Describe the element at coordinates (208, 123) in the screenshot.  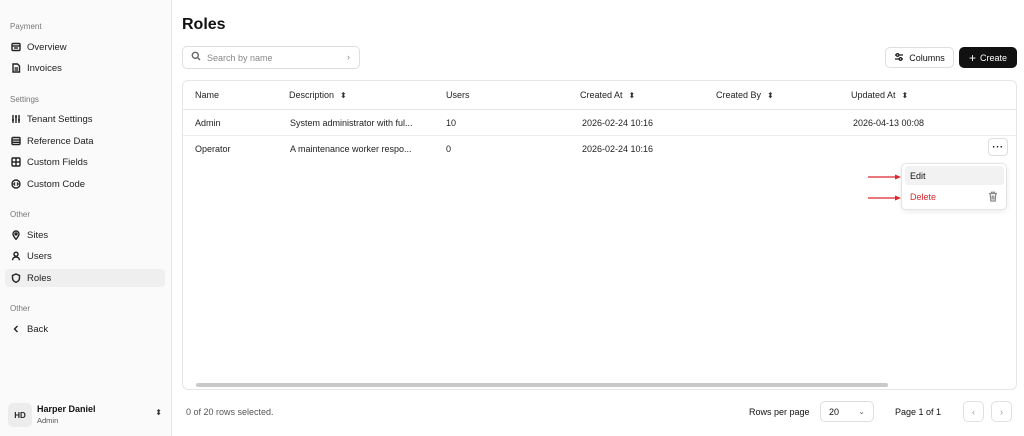
I see `cell-name: Admin` at that location.